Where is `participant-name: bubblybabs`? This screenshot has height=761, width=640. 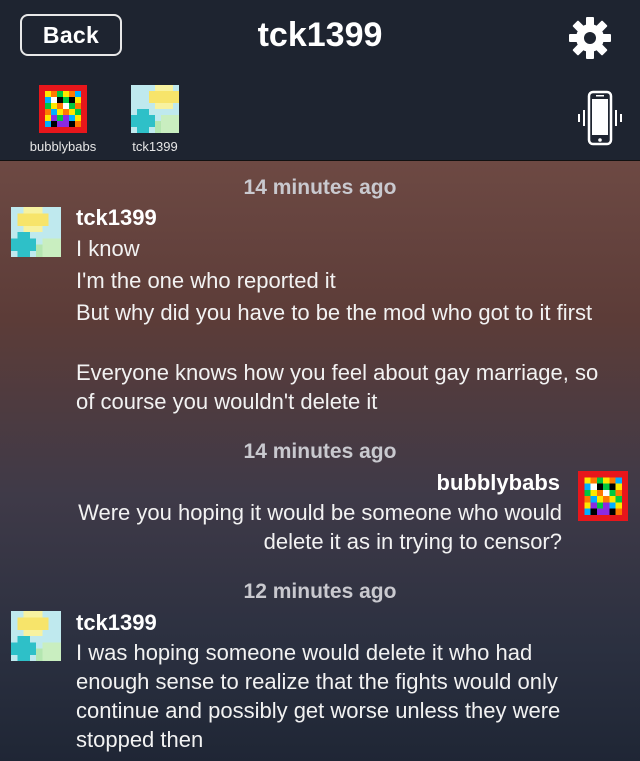
participant-name: bubblybabs is located at coordinates (63, 146).